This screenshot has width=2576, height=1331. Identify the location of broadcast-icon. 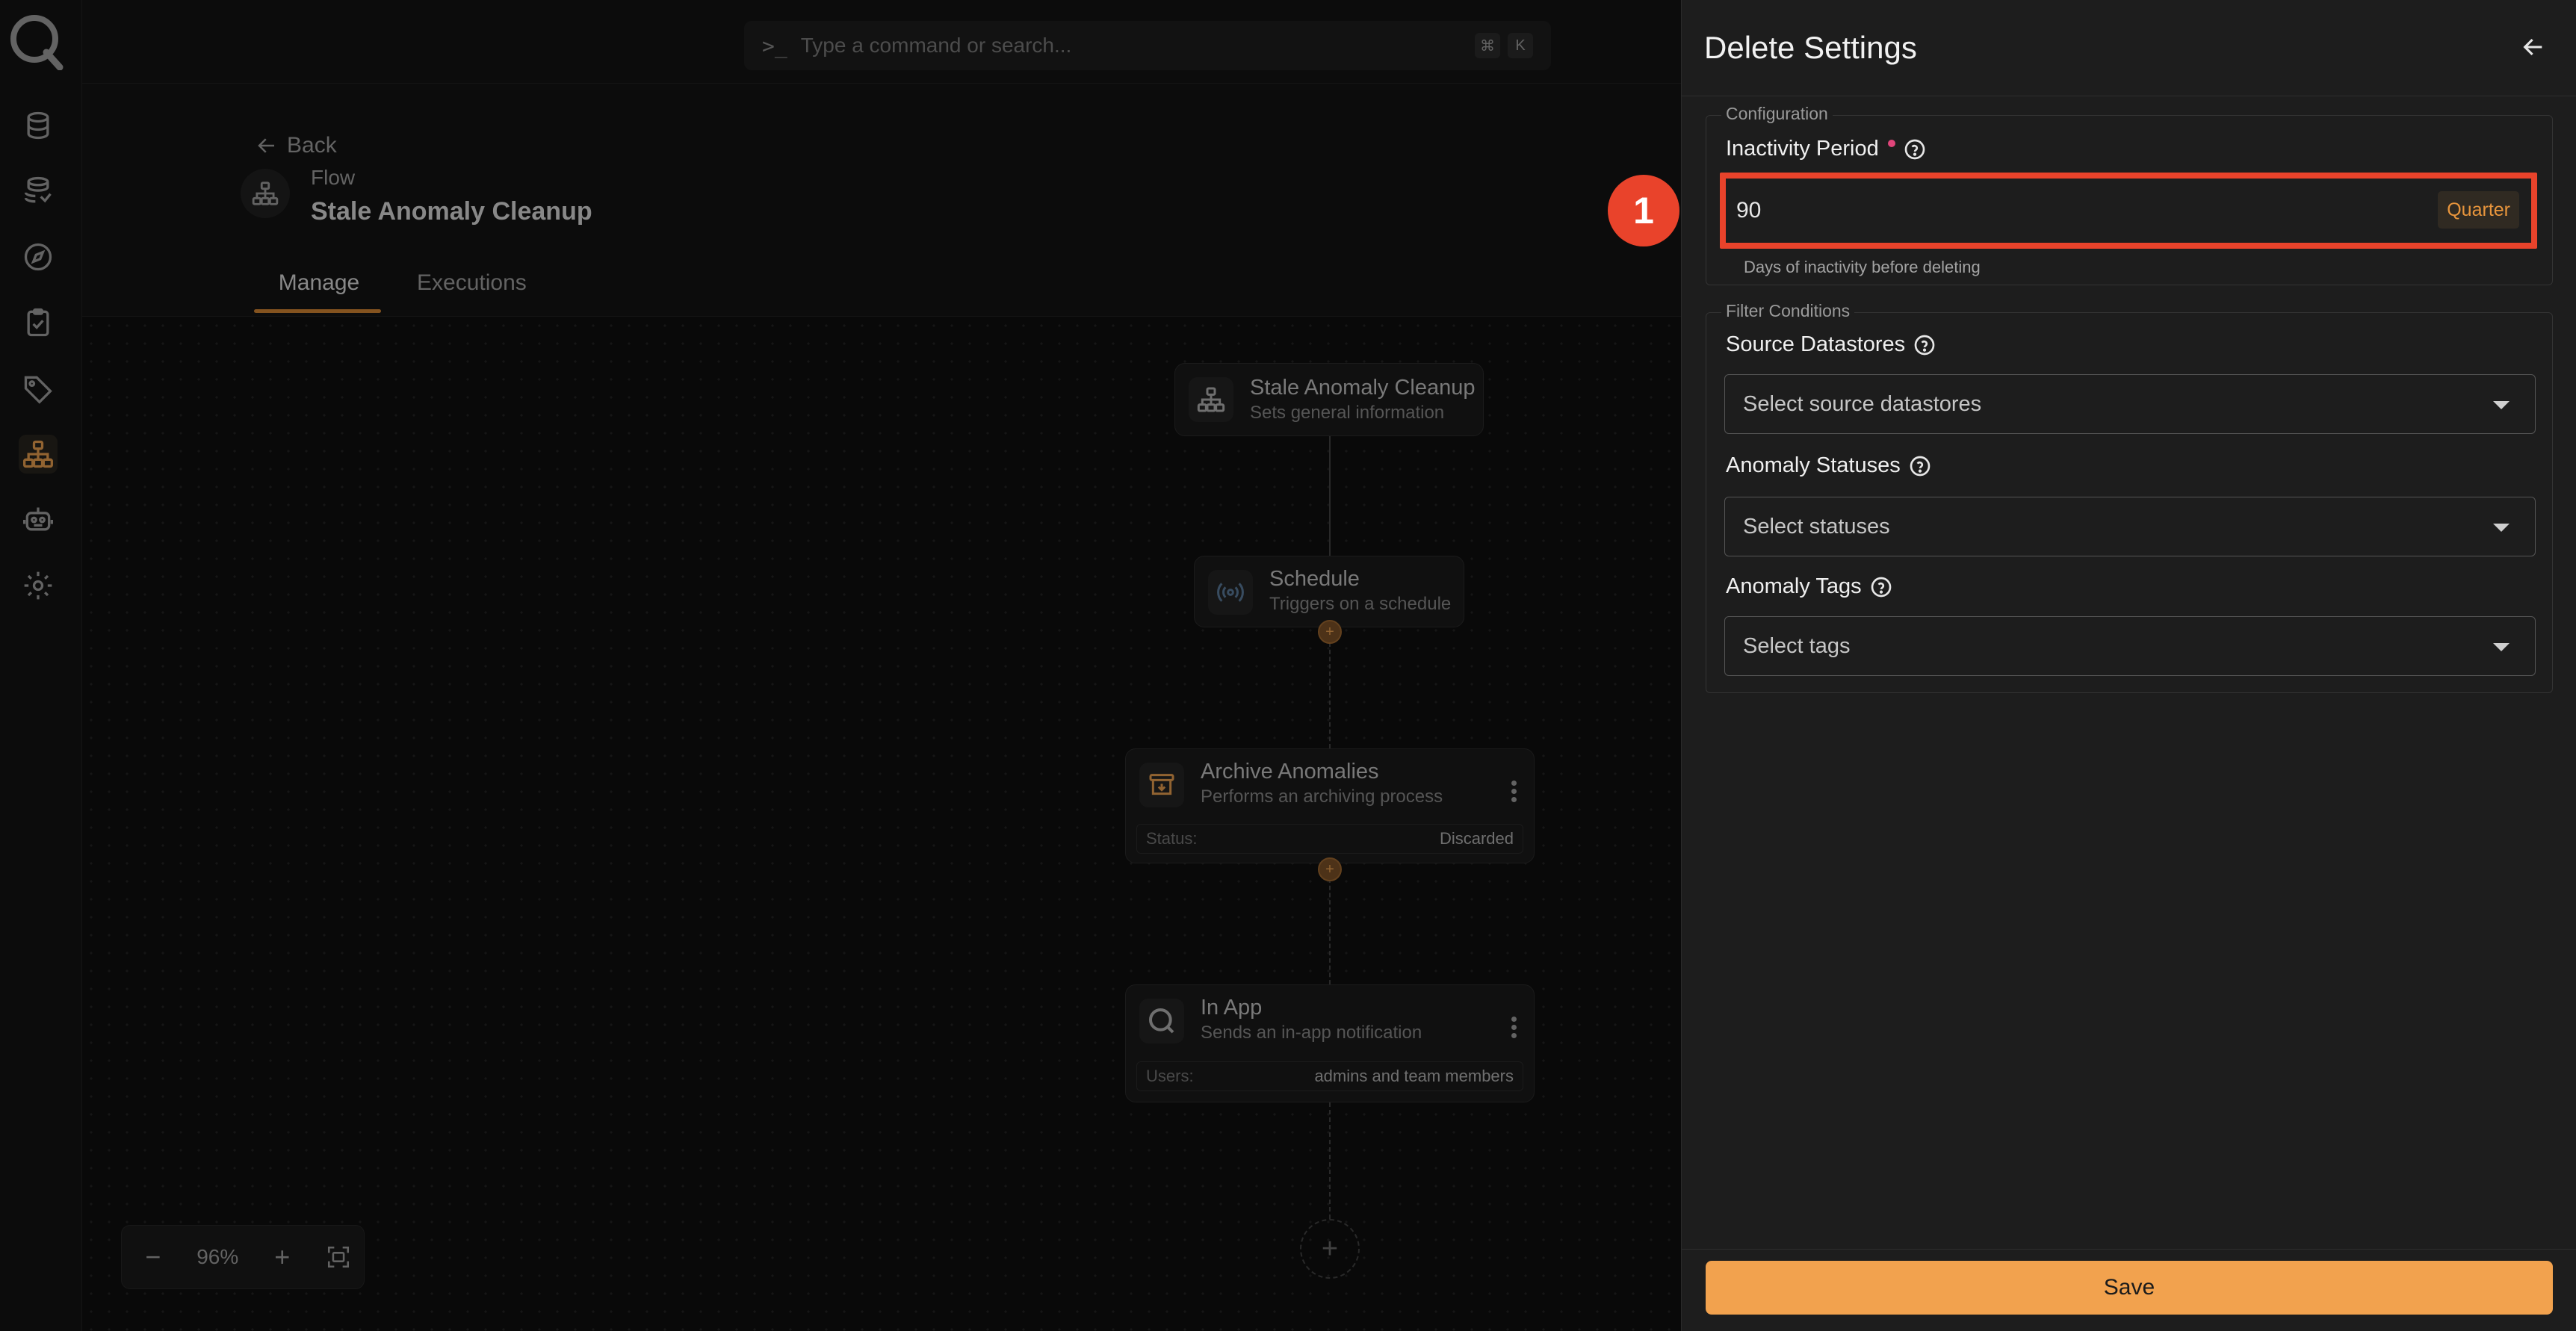
(1230, 592).